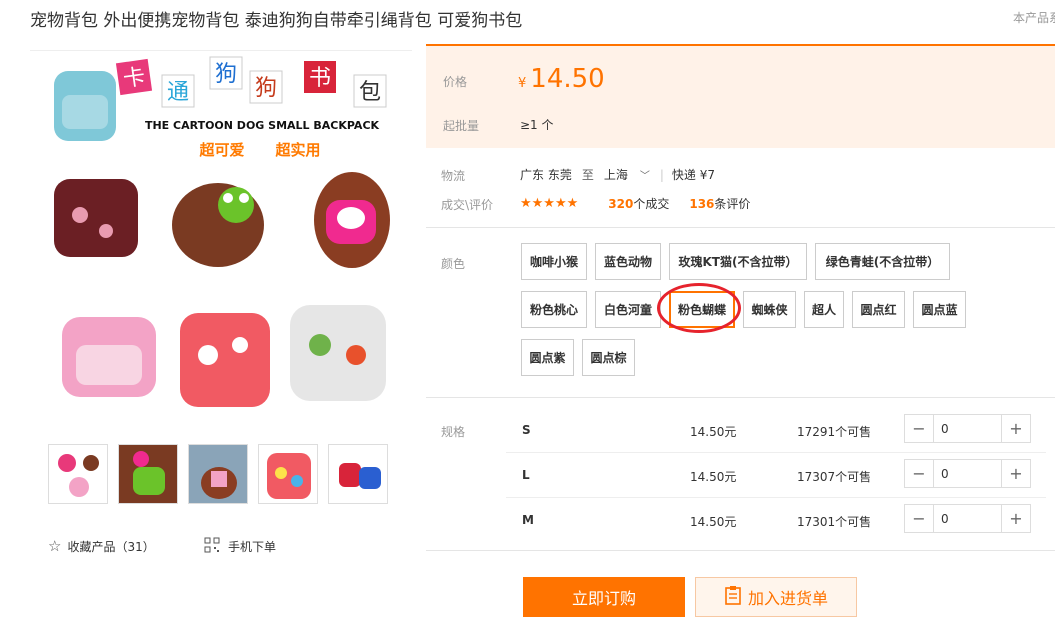 Image resolution: width=1055 pixels, height=624 pixels. What do you see at coordinates (738, 261) in the screenshot?
I see `color-option: 玫瑰KT猫(不含拉带）` at bounding box center [738, 261].